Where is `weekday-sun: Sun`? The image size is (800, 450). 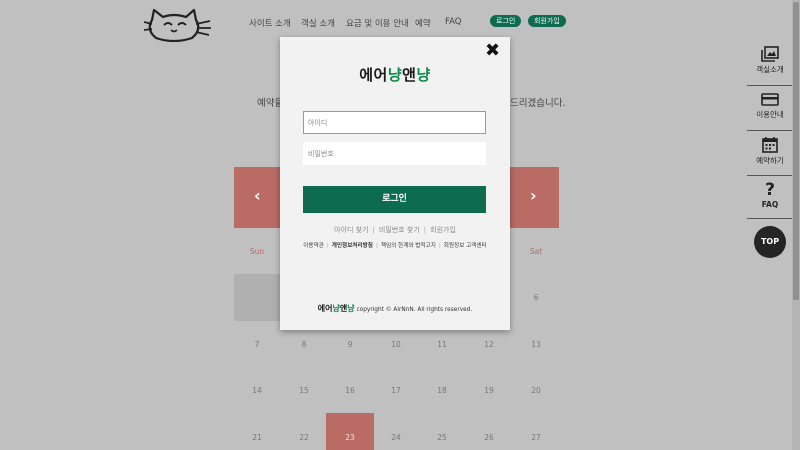 weekday-sun: Sun is located at coordinates (257, 251).